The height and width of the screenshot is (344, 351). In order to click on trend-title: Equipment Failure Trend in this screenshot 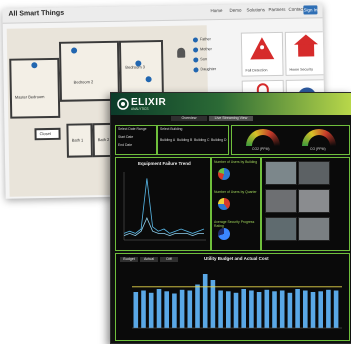, I will do `click(164, 163)`.